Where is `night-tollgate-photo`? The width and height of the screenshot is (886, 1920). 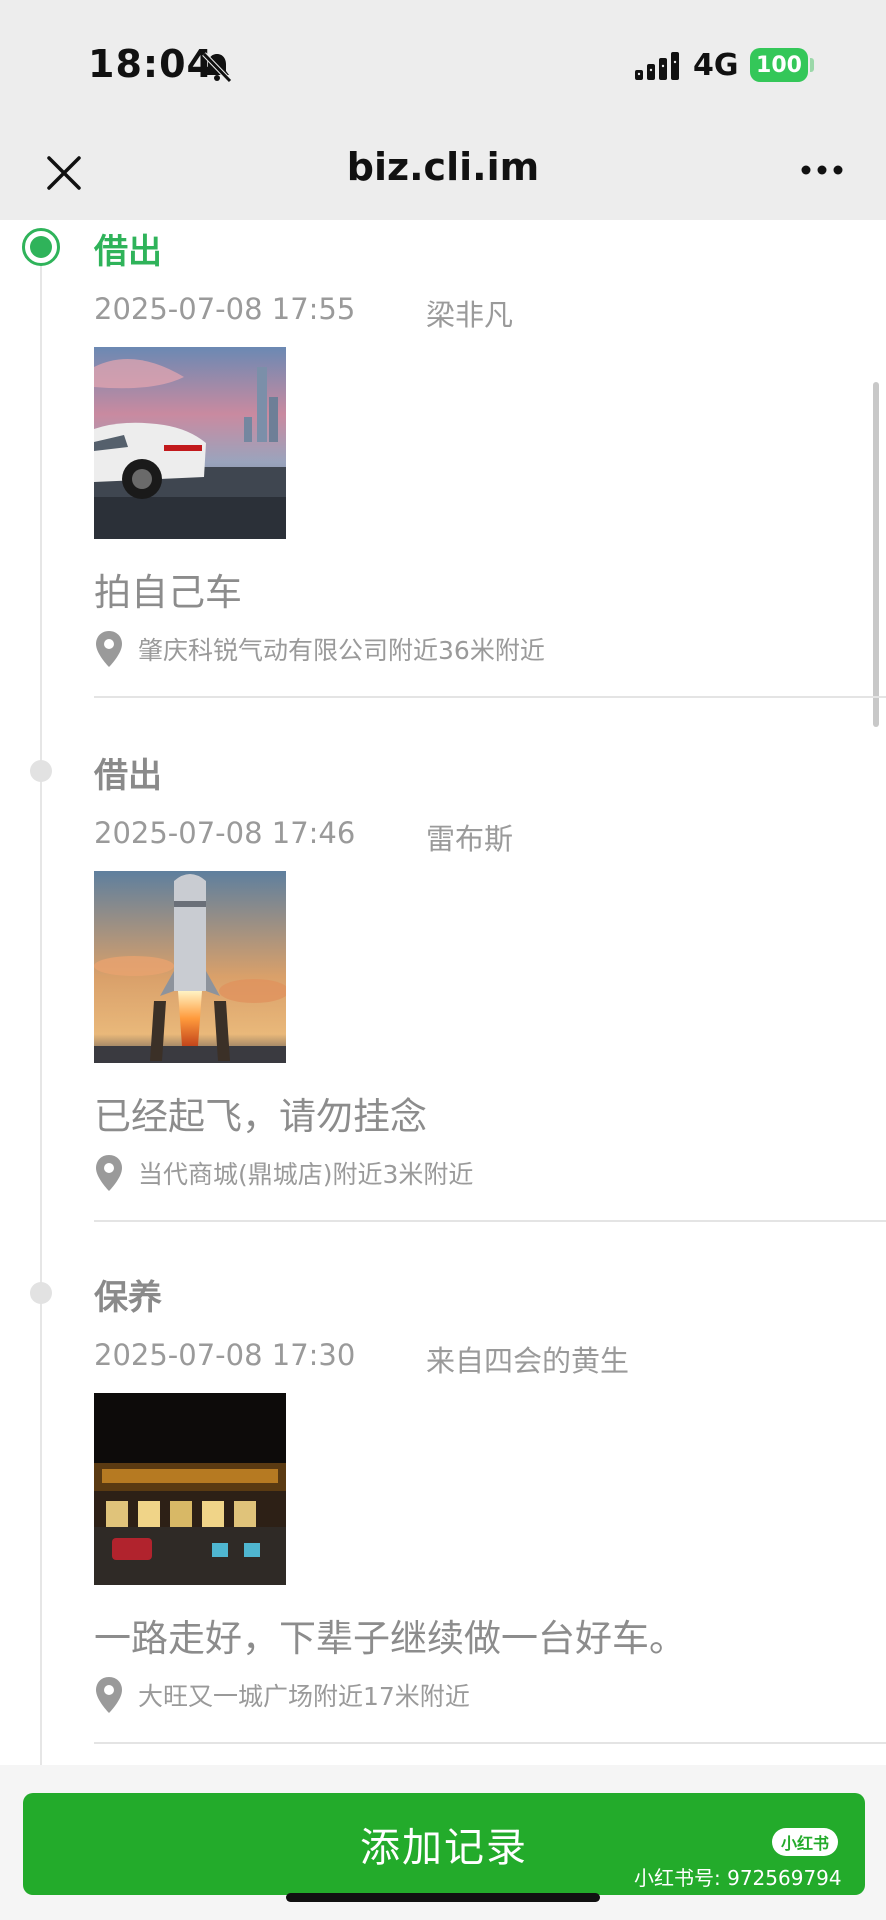 night-tollgate-photo is located at coordinates (190, 1489).